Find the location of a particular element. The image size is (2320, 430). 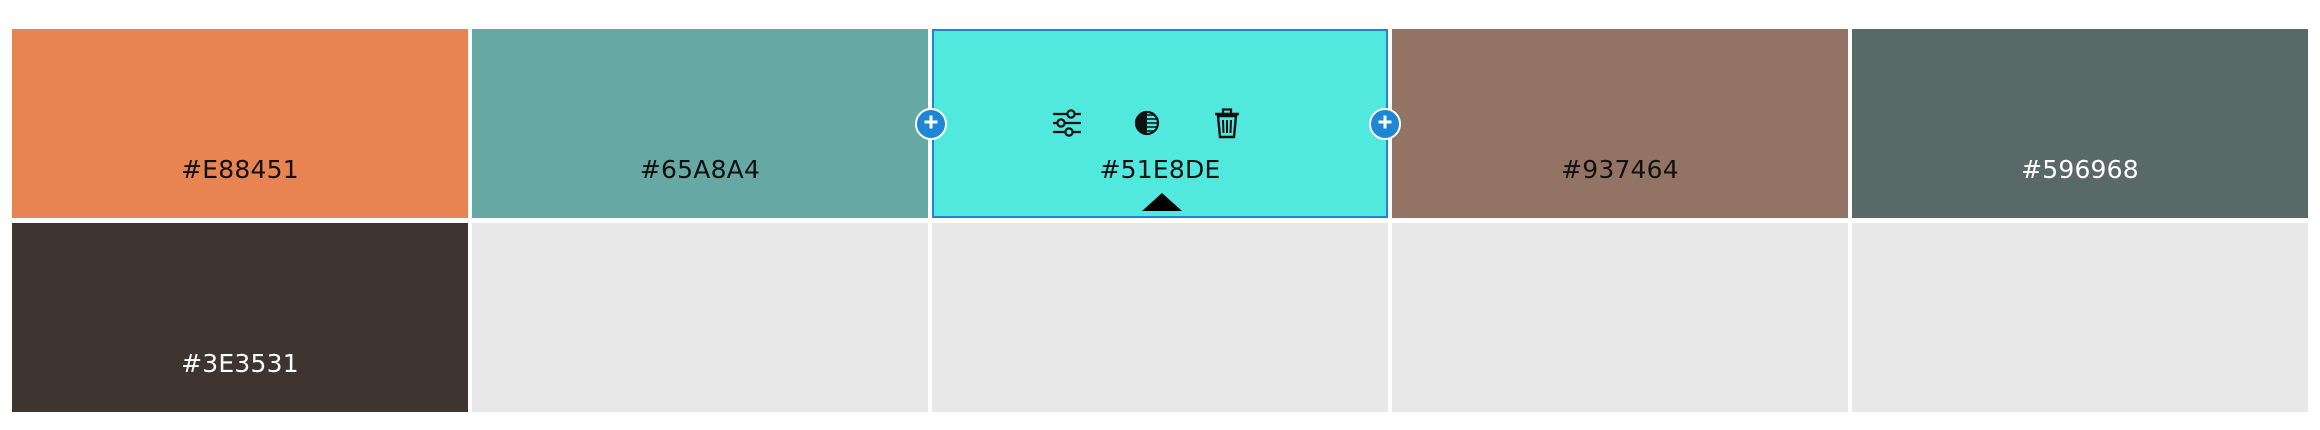

add-color-before-button is located at coordinates (931, 124).